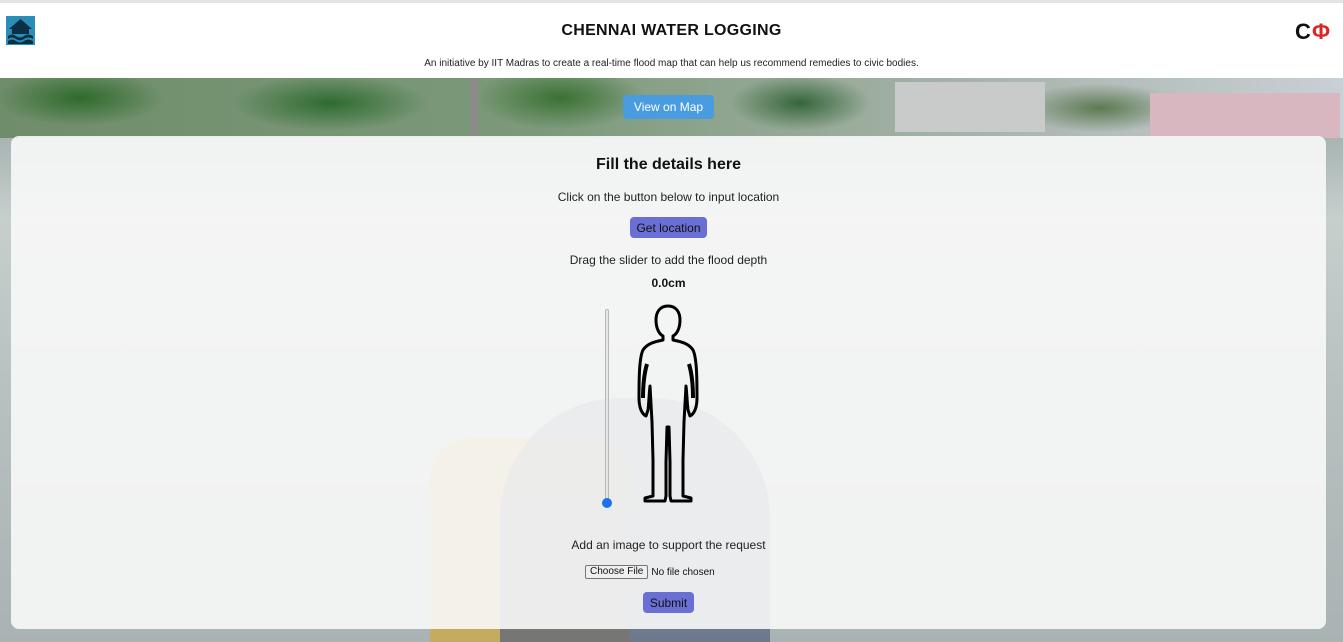 The height and width of the screenshot is (642, 1343). What do you see at coordinates (668, 107) in the screenshot?
I see `view-on-map-button: View on Map` at bounding box center [668, 107].